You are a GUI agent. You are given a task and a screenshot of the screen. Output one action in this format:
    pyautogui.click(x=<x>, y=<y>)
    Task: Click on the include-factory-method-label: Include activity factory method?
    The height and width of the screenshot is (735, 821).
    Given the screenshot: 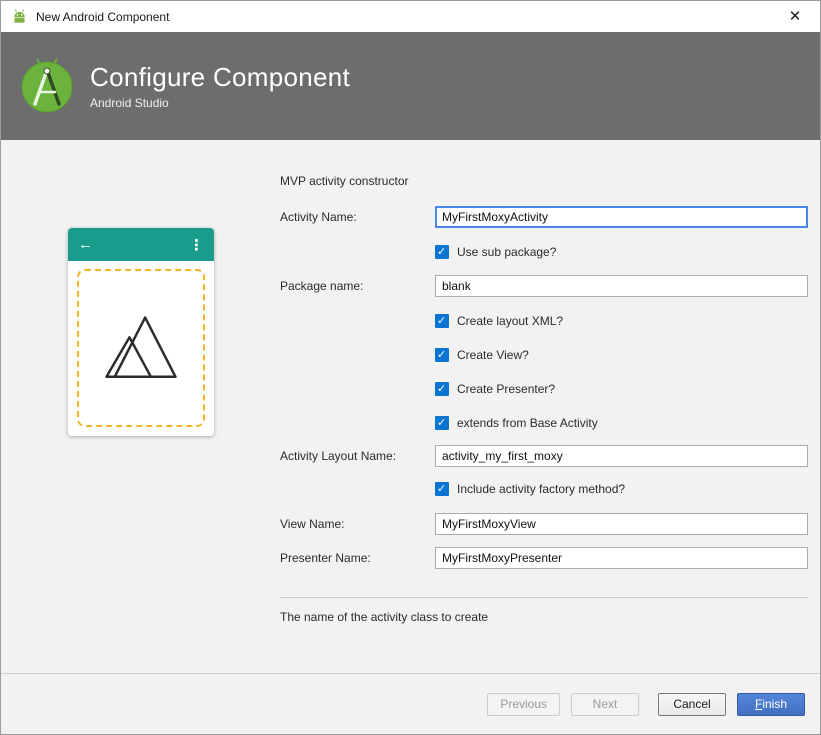 What is the action you would take?
    pyautogui.click(x=541, y=489)
    